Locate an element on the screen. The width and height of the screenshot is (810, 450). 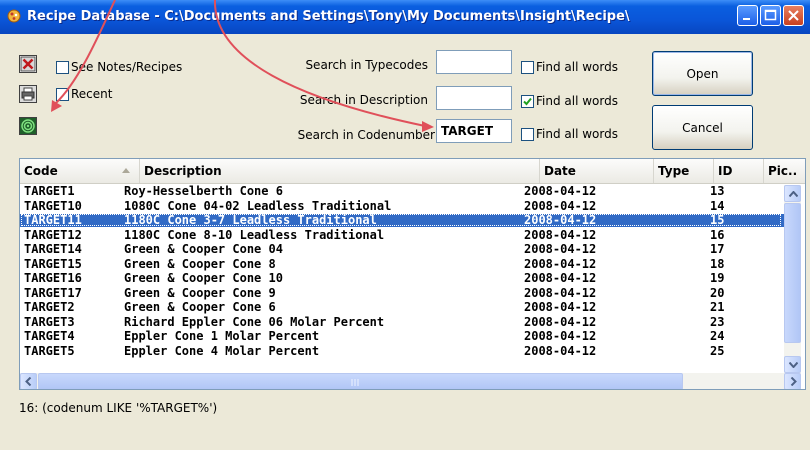
open-button: Open is located at coordinates (702, 73).